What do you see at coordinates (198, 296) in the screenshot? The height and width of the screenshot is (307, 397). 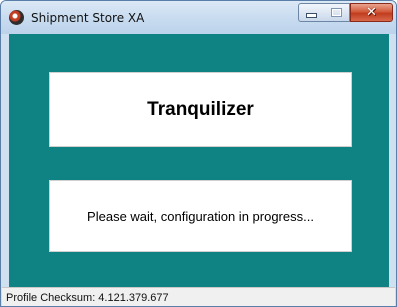 I see `status-bar: Profile Checksum: 4.121.379.677` at bounding box center [198, 296].